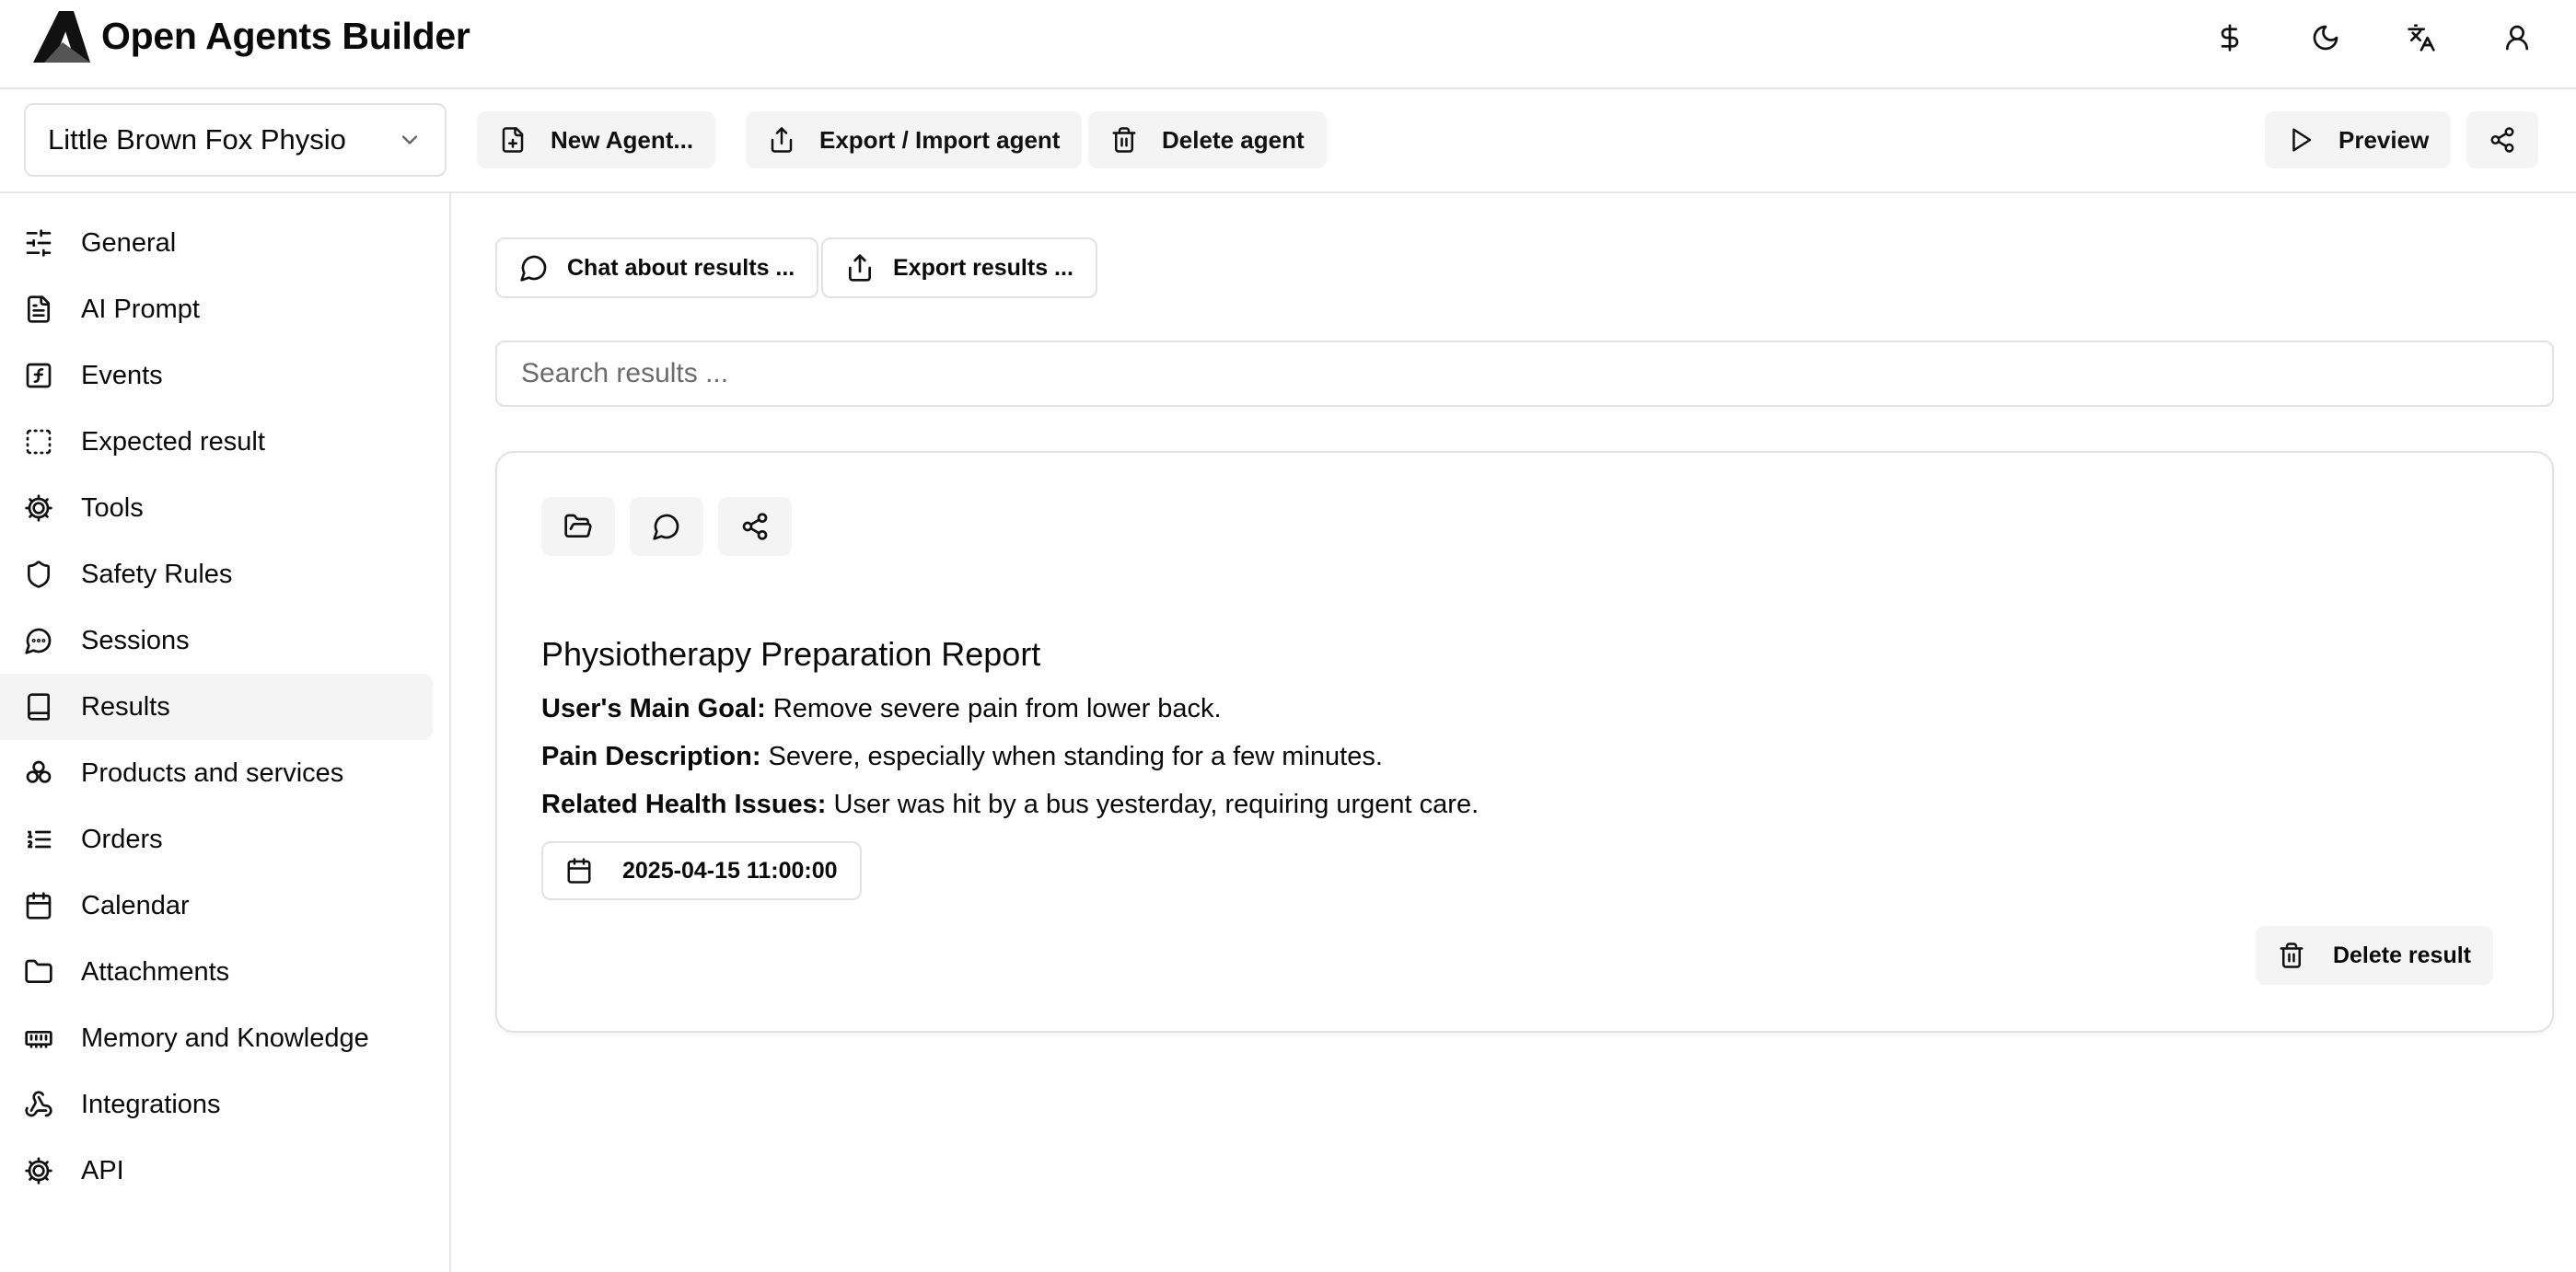 The height and width of the screenshot is (1272, 2576). I want to click on sidebar-item-label: API, so click(102, 1170).